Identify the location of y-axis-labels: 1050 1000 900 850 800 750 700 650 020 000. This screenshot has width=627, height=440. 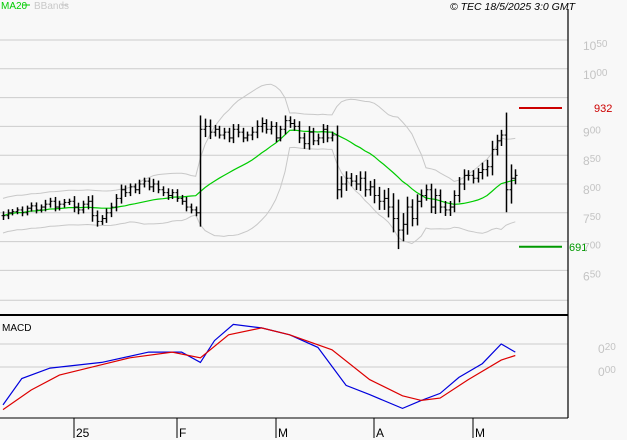
(599, 209).